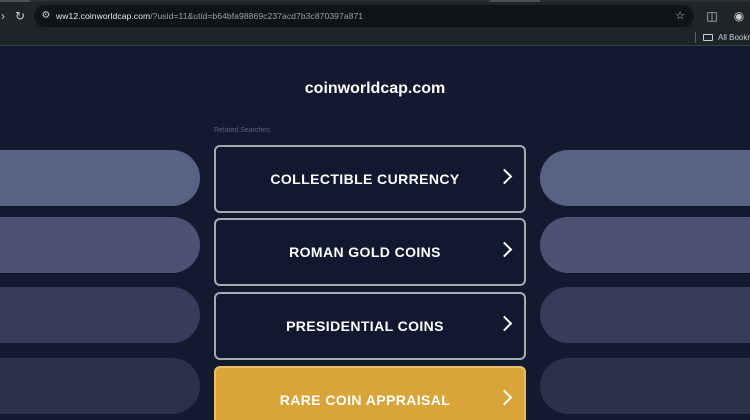  I want to click on search-result-label: COLLECTIBLE CURRENCY, so click(365, 179).